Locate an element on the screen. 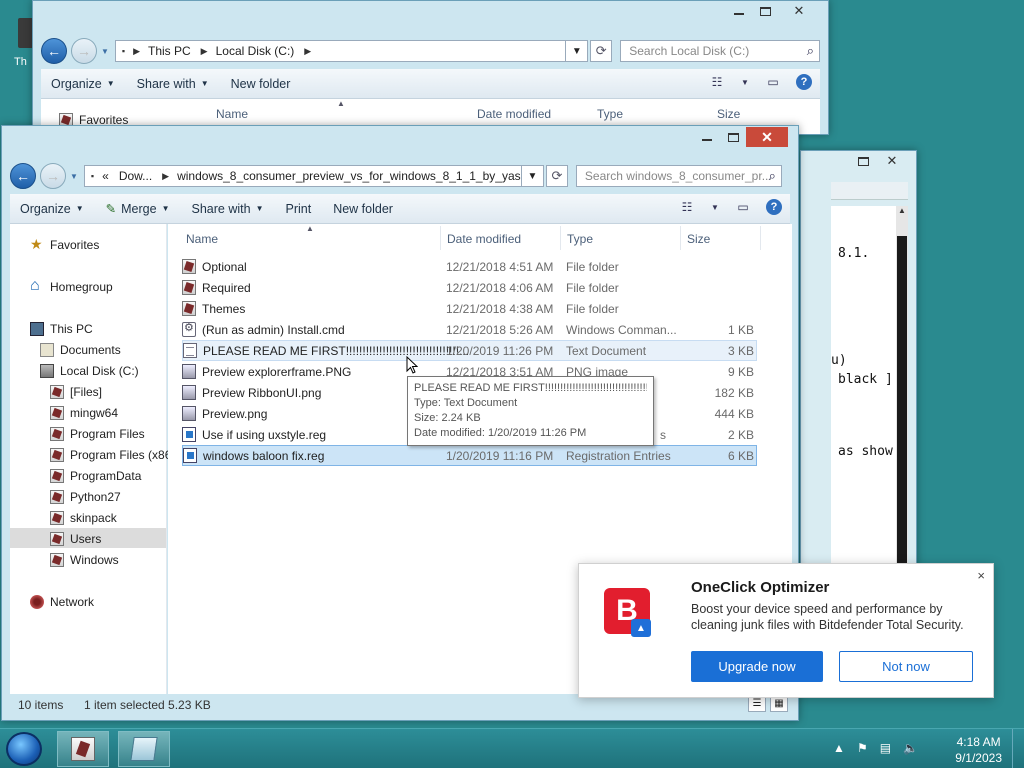  nav-local-disk: Local Disk (C:) is located at coordinates (89, 371).